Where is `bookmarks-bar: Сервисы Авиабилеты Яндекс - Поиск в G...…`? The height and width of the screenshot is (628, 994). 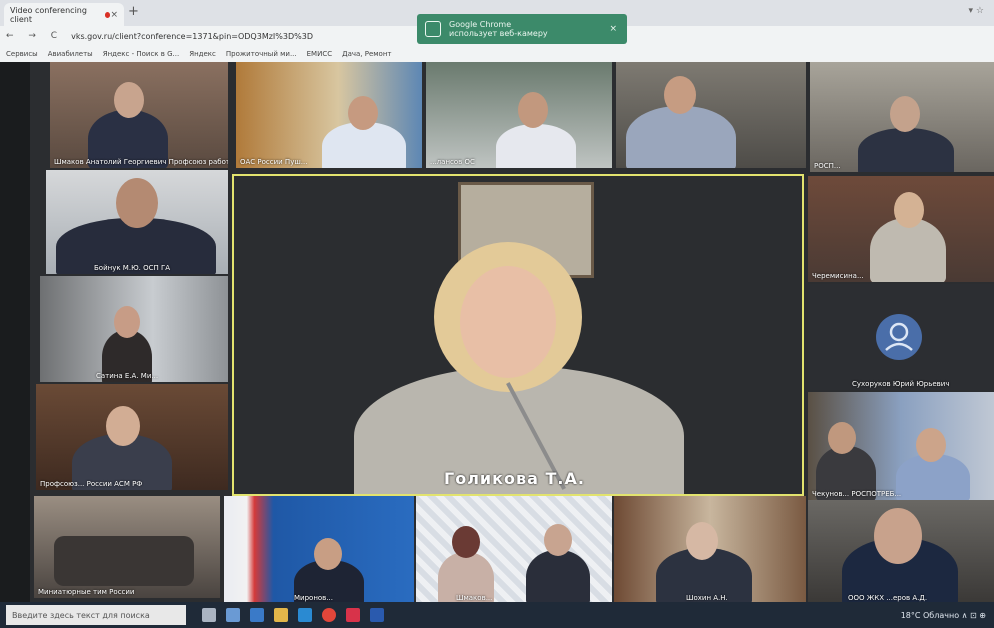
bookmarks-bar: Сервисы Авиабилеты Яндекс - Поиск в G...… is located at coordinates (497, 54).